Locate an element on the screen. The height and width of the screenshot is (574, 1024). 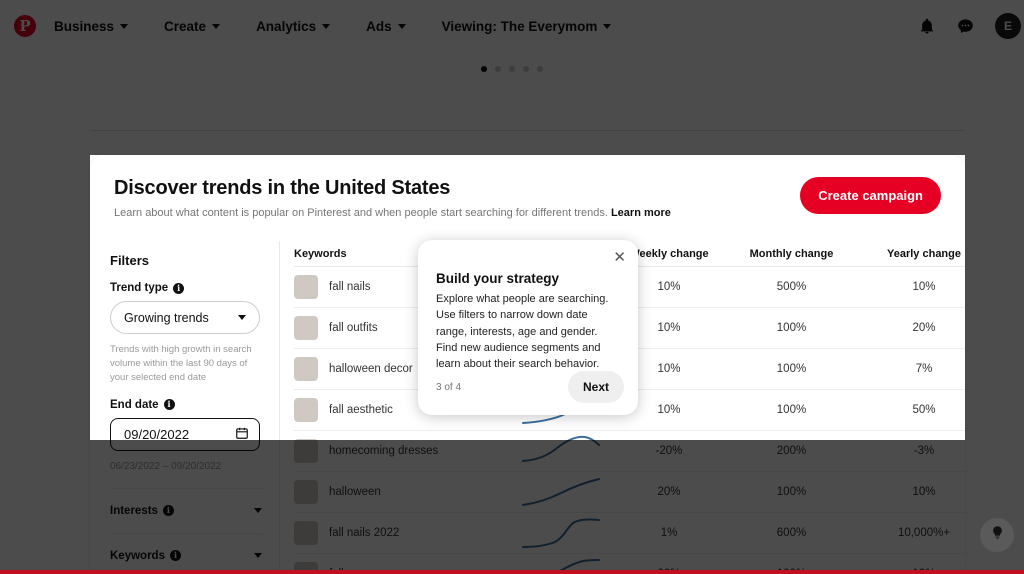
cell-yearly-change: 10,000%+ is located at coordinates (924, 533).